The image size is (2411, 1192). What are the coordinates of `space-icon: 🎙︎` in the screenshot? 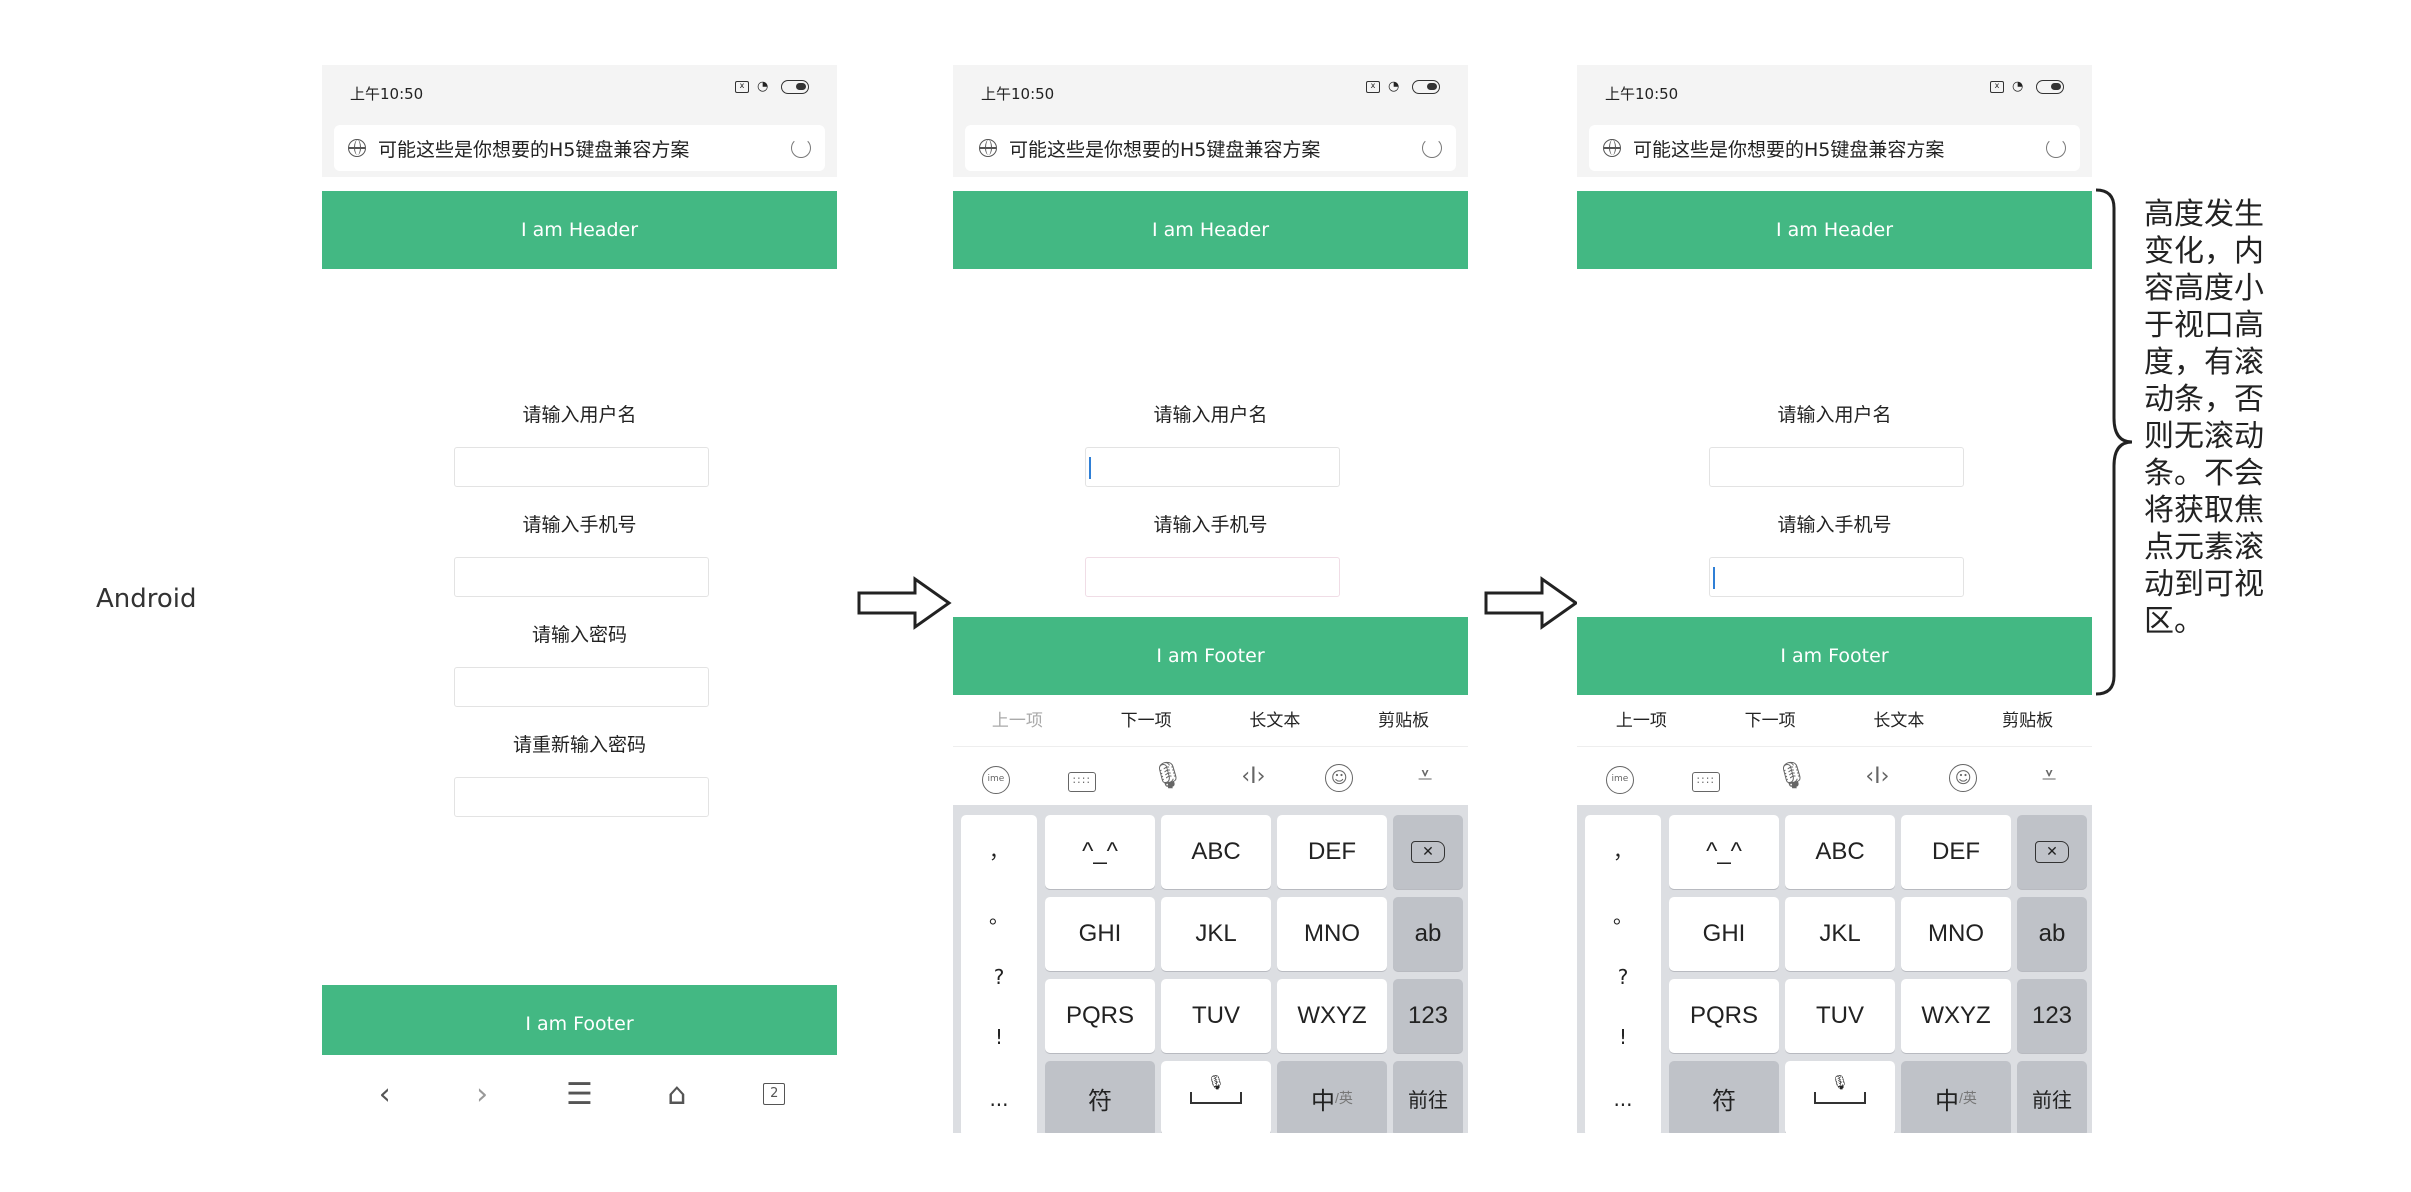 It's located at (1840, 1089).